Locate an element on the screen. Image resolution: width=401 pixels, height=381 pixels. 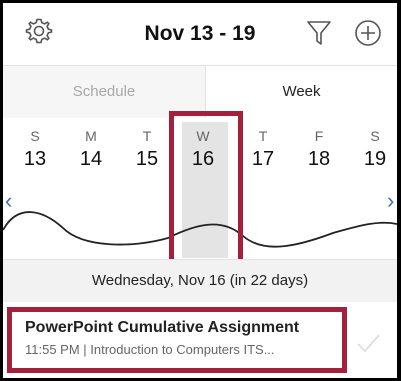
assignment-highlight-box is located at coordinates (177, 340).